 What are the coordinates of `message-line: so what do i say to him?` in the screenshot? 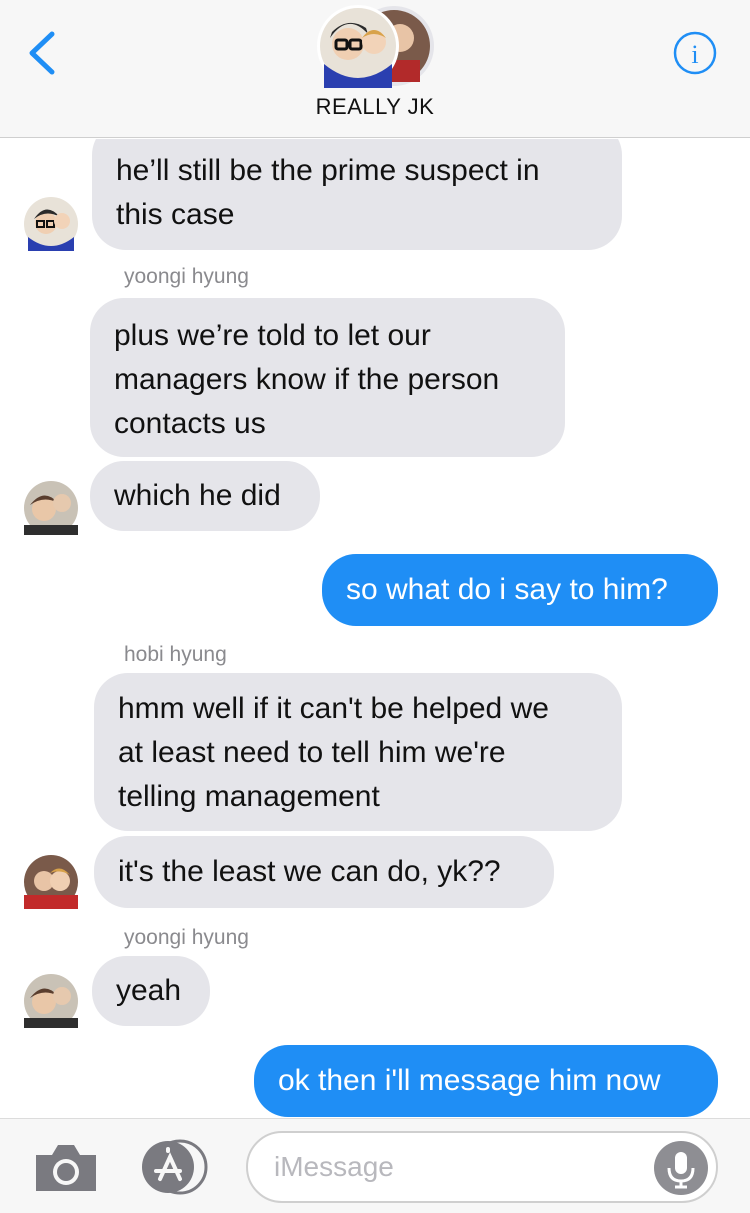 It's located at (507, 589).